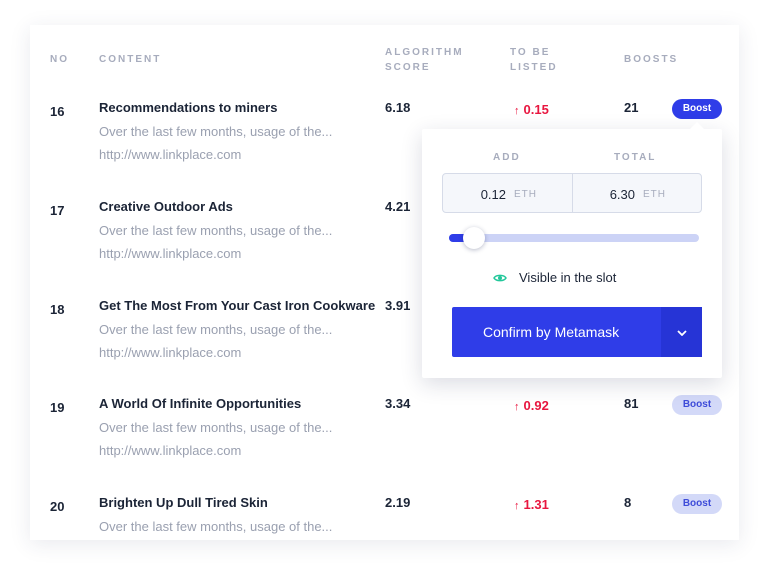 This screenshot has width=783, height=575. What do you see at coordinates (534, 67) in the screenshot?
I see `column-header-listed-line2: LISTED` at bounding box center [534, 67].